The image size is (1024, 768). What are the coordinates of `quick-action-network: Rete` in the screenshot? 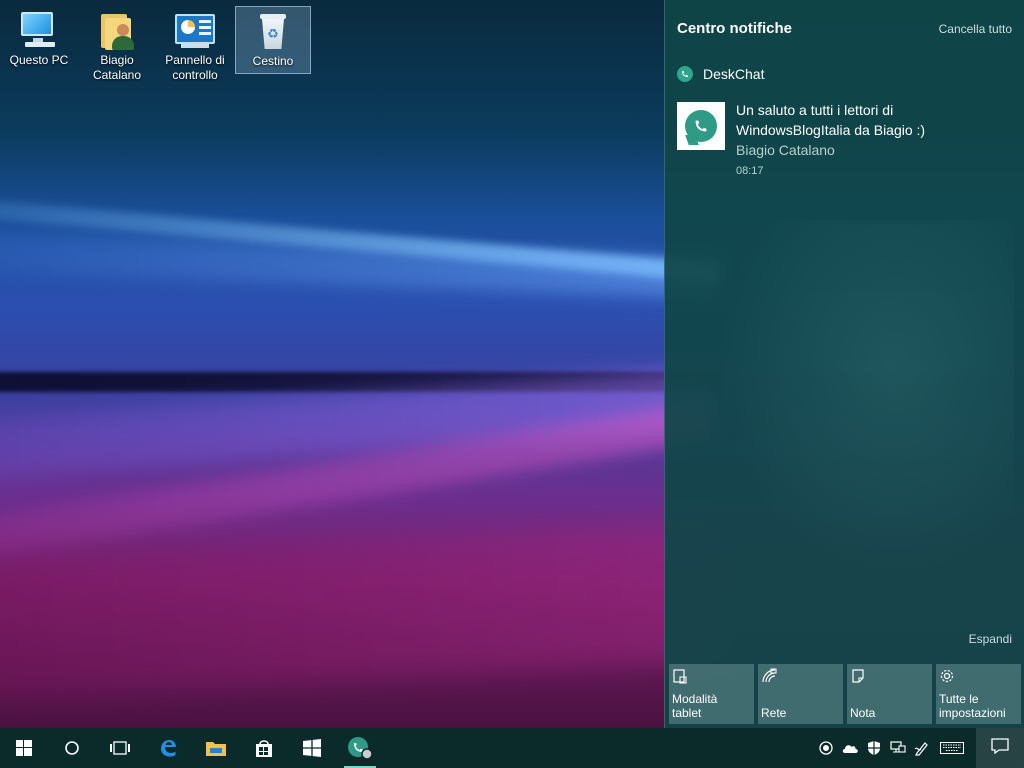 It's located at (800, 694).